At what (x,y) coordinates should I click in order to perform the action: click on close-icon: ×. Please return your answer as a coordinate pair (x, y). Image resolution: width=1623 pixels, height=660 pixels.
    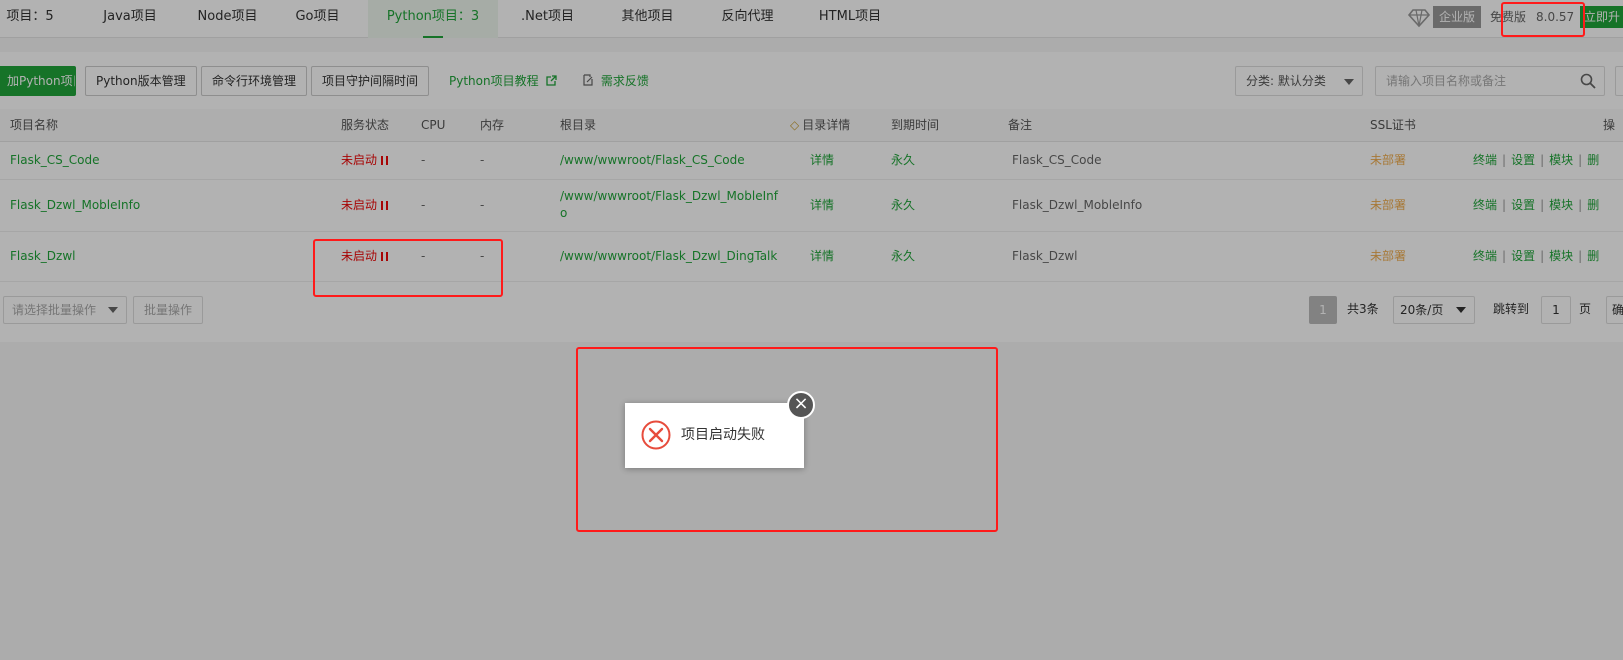
    Looking at the image, I should click on (801, 405).